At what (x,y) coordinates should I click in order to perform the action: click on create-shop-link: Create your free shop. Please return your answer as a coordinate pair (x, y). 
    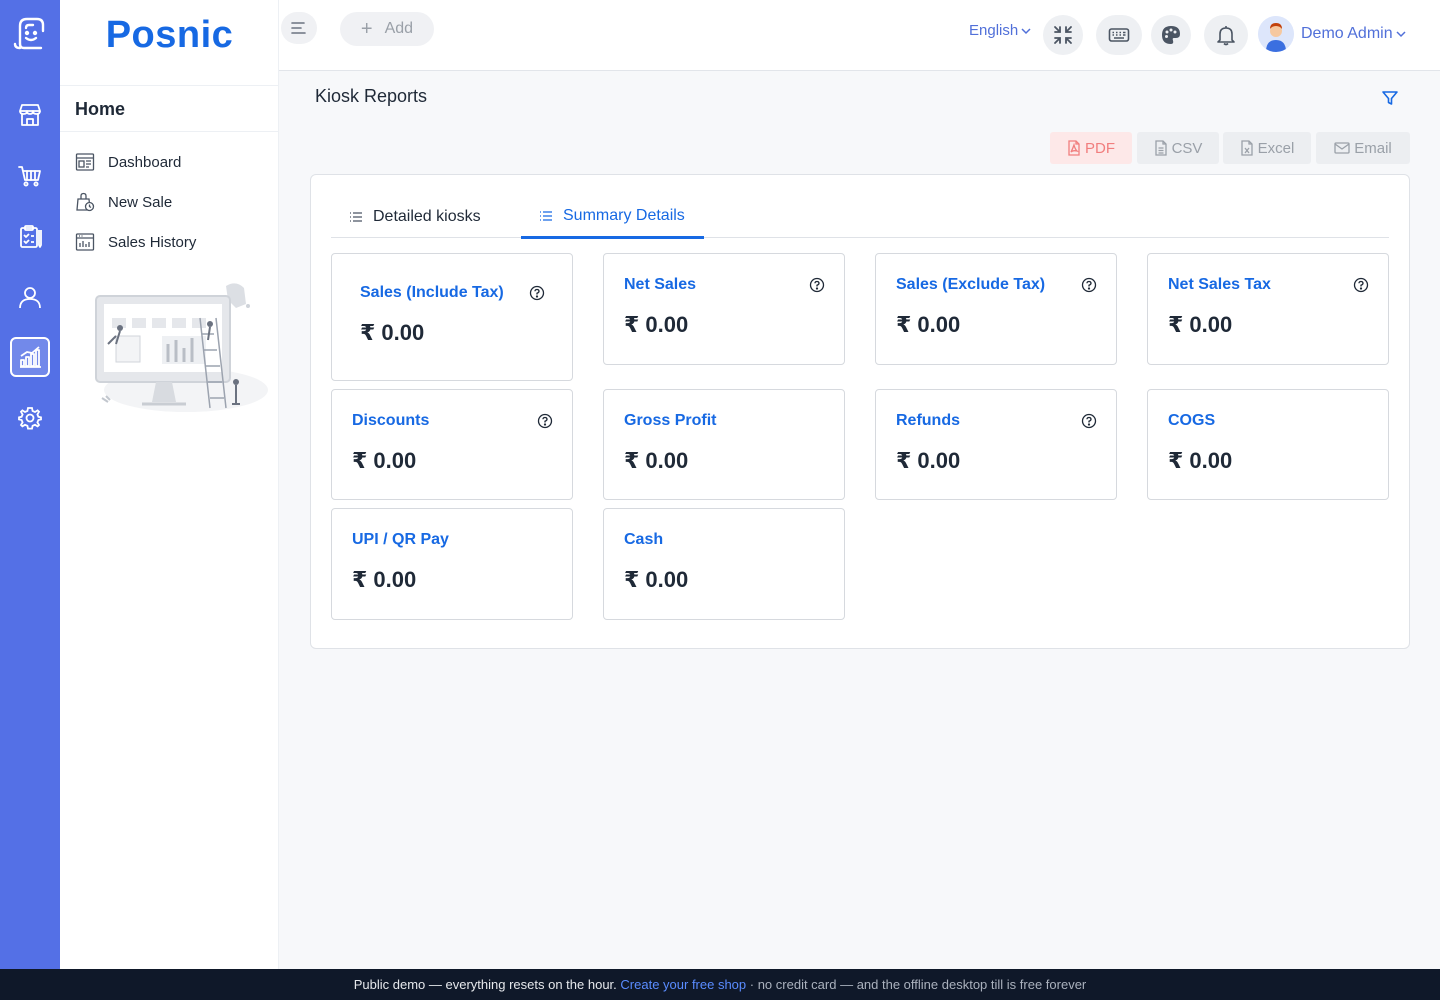
    Looking at the image, I should click on (683, 984).